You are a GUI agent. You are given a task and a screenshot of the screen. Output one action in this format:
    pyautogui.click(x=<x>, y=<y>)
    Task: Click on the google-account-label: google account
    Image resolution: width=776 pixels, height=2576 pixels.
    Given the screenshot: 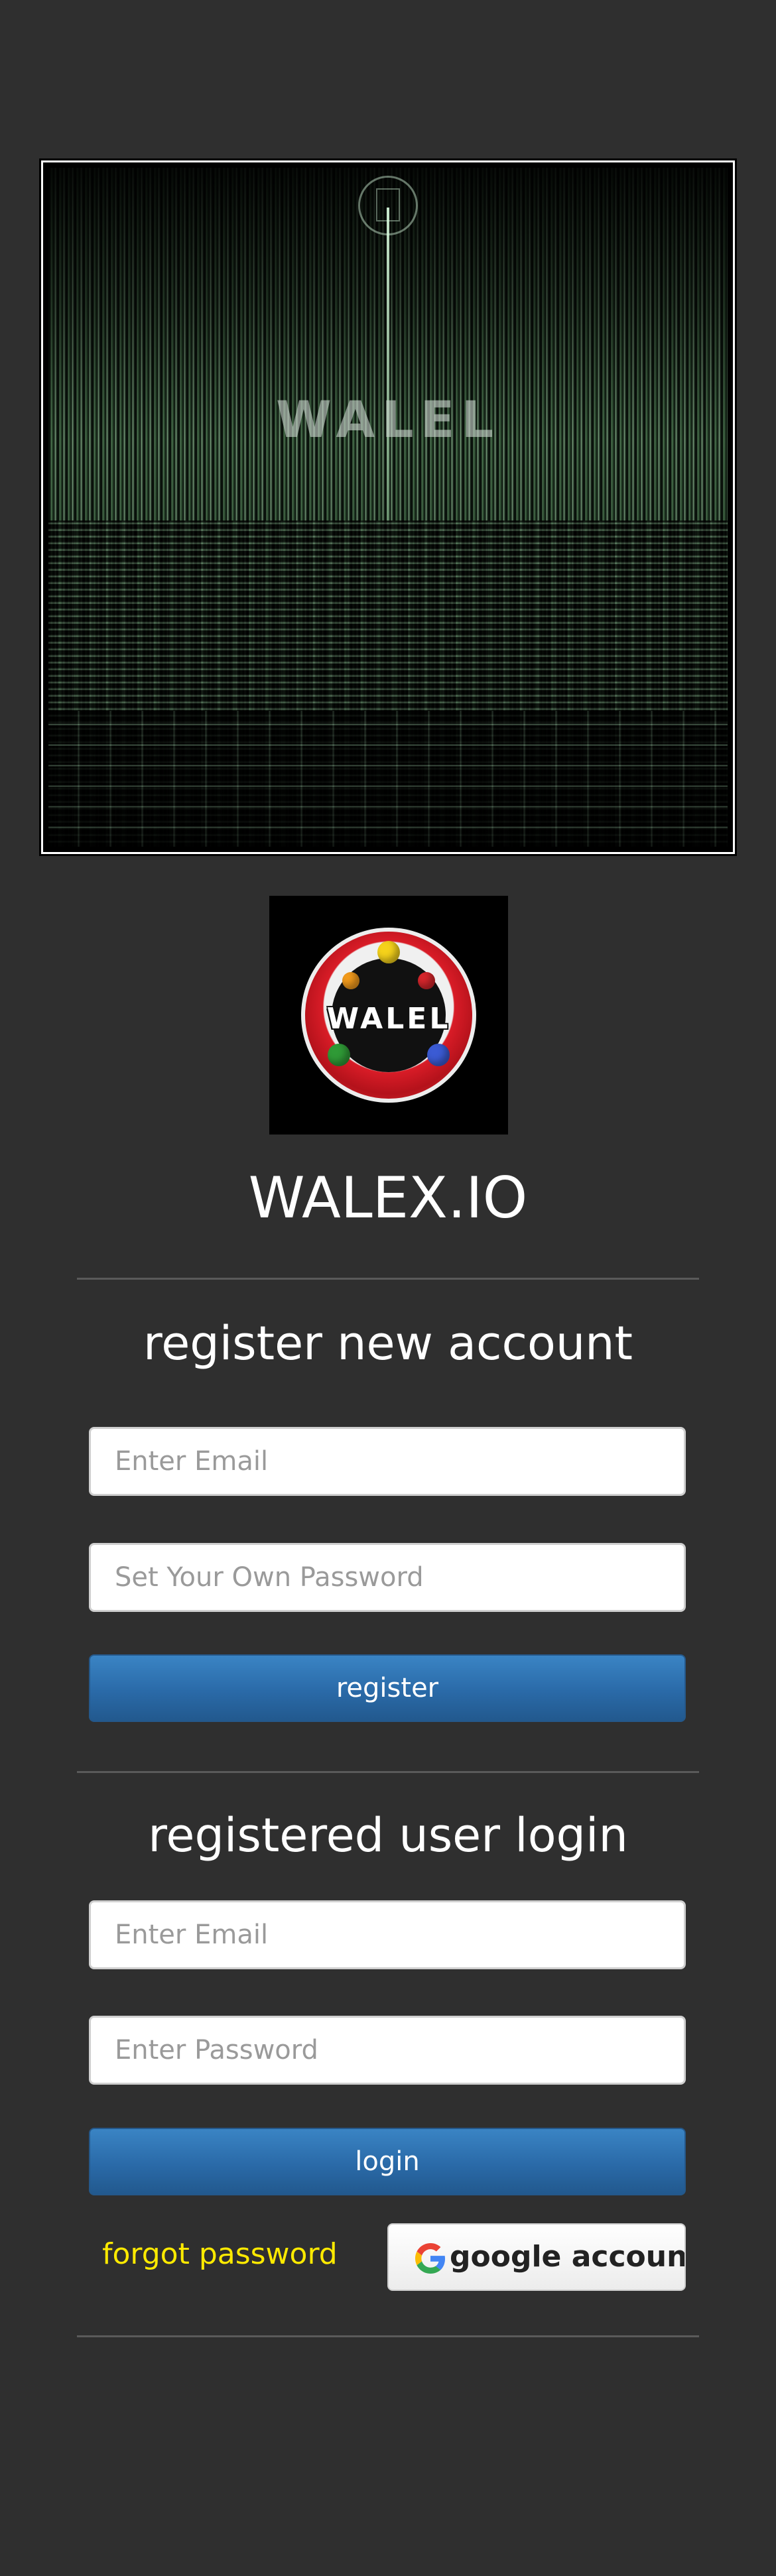 What is the action you would take?
    pyautogui.click(x=568, y=2257)
    